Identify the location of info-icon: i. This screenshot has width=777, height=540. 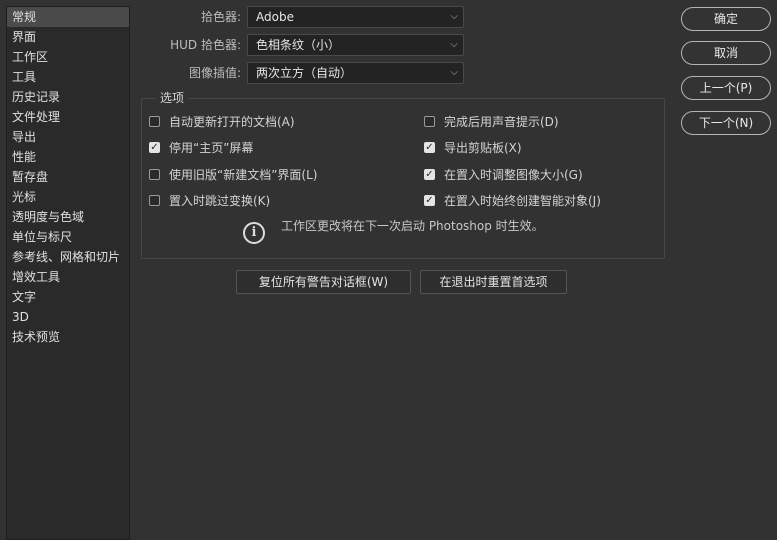
(254, 233).